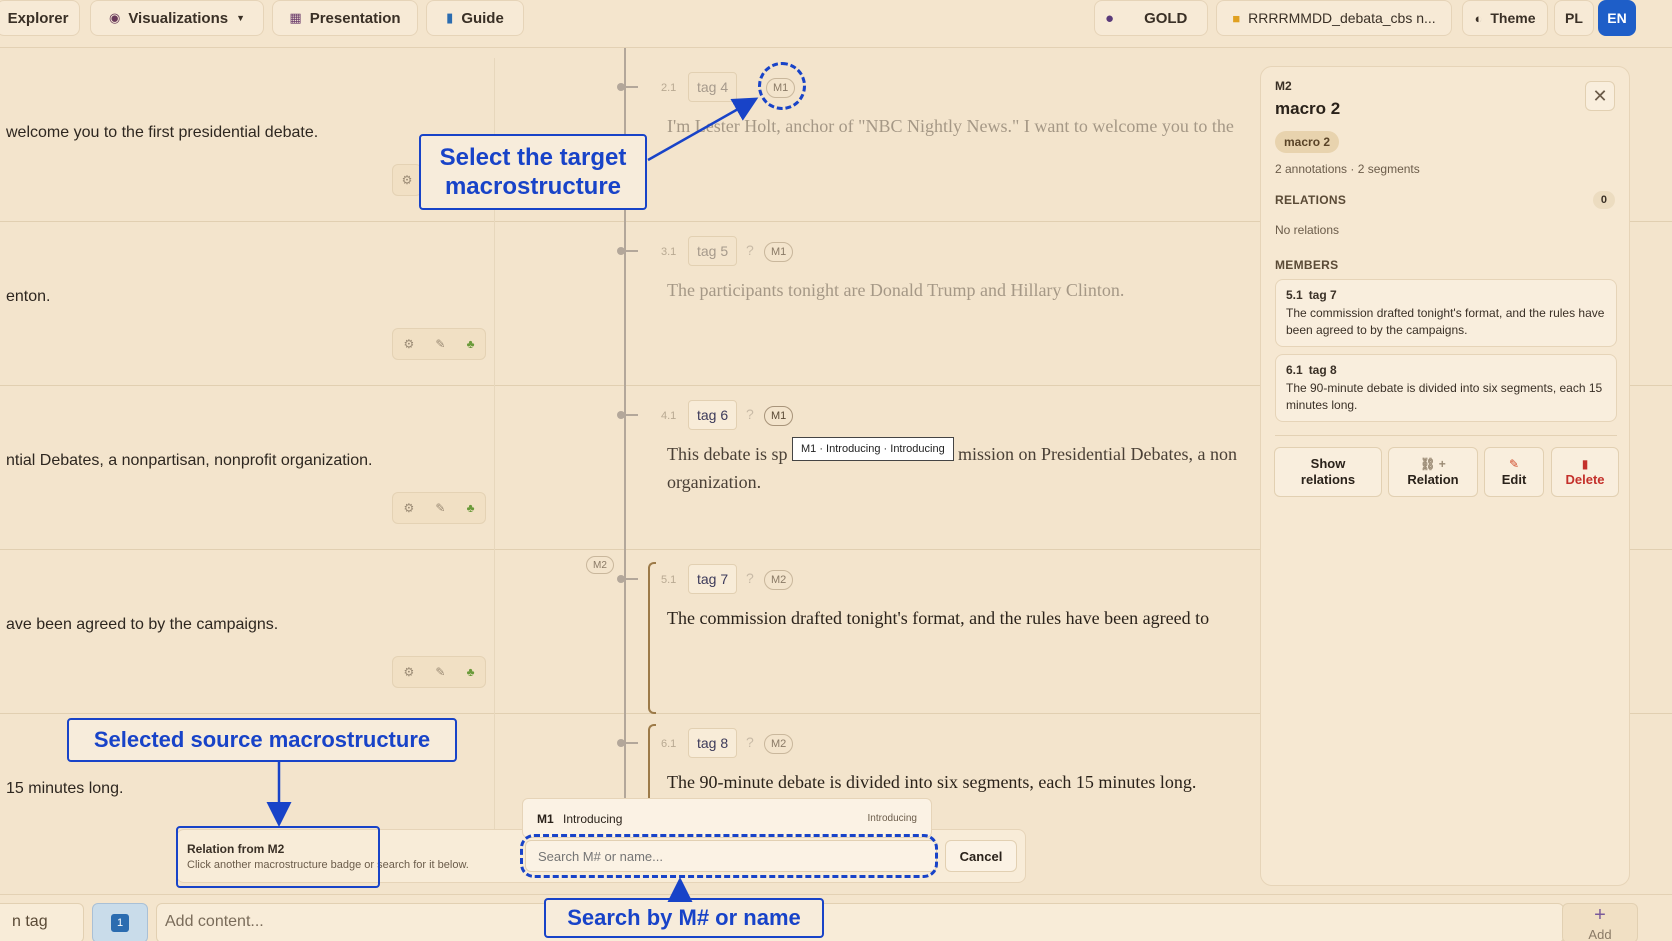 This screenshot has width=1672, height=941. I want to click on row-tools: ⚙, so click(407, 180).